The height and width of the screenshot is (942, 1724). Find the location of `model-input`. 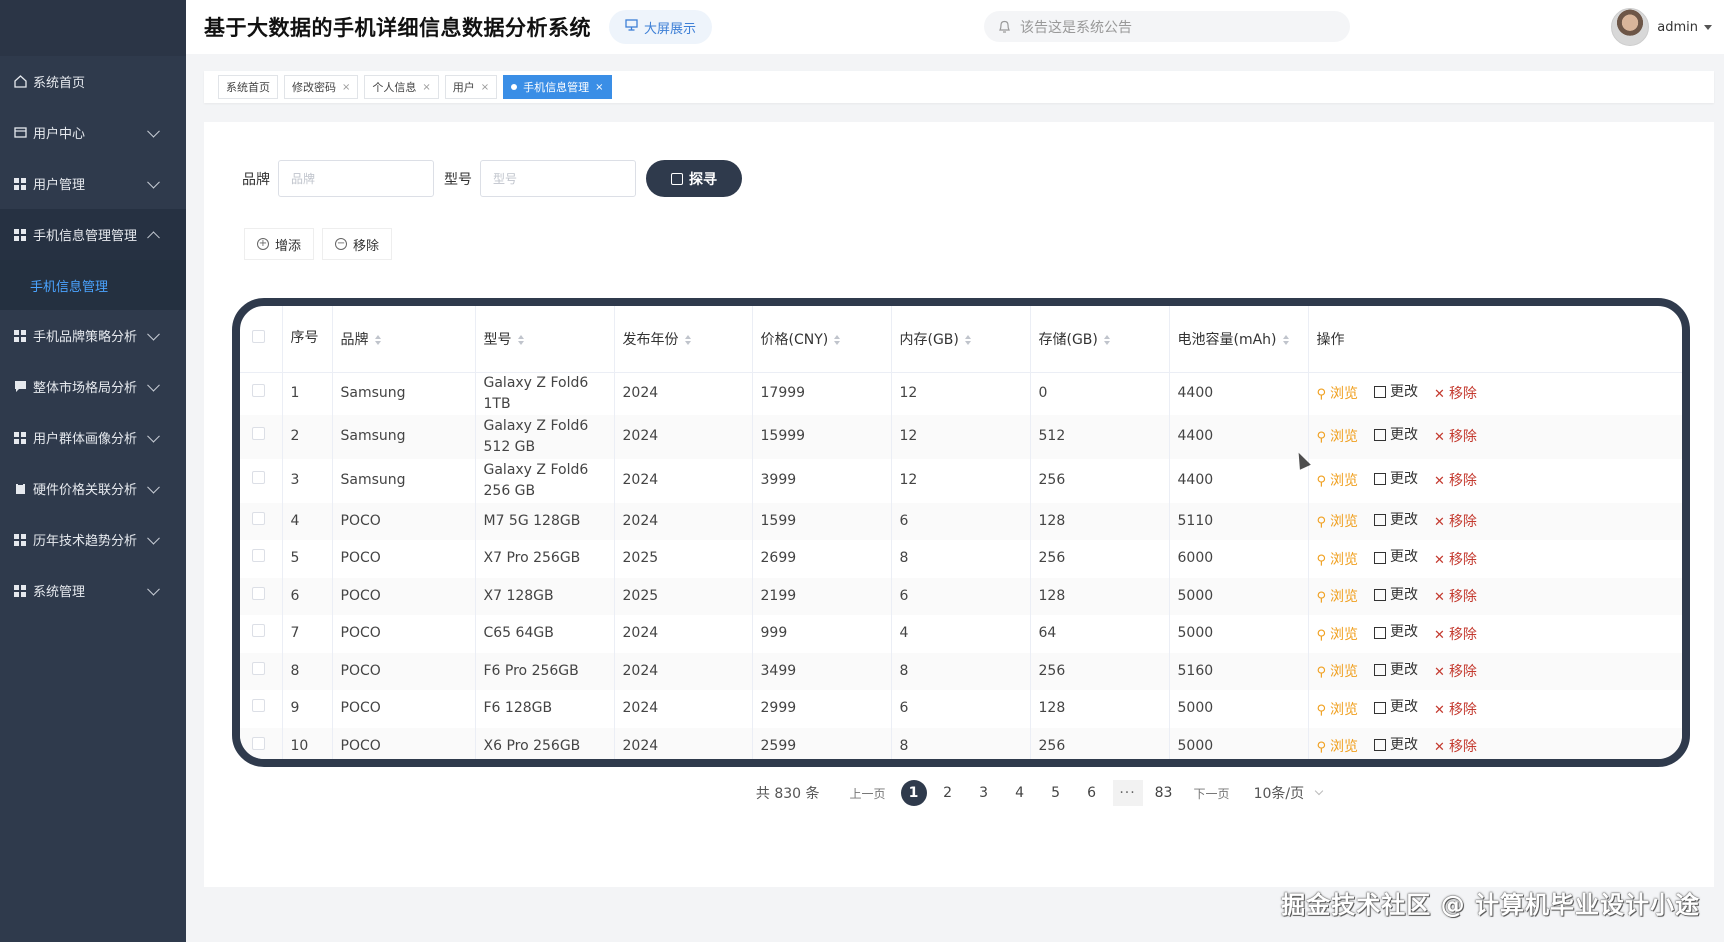

model-input is located at coordinates (558, 178).